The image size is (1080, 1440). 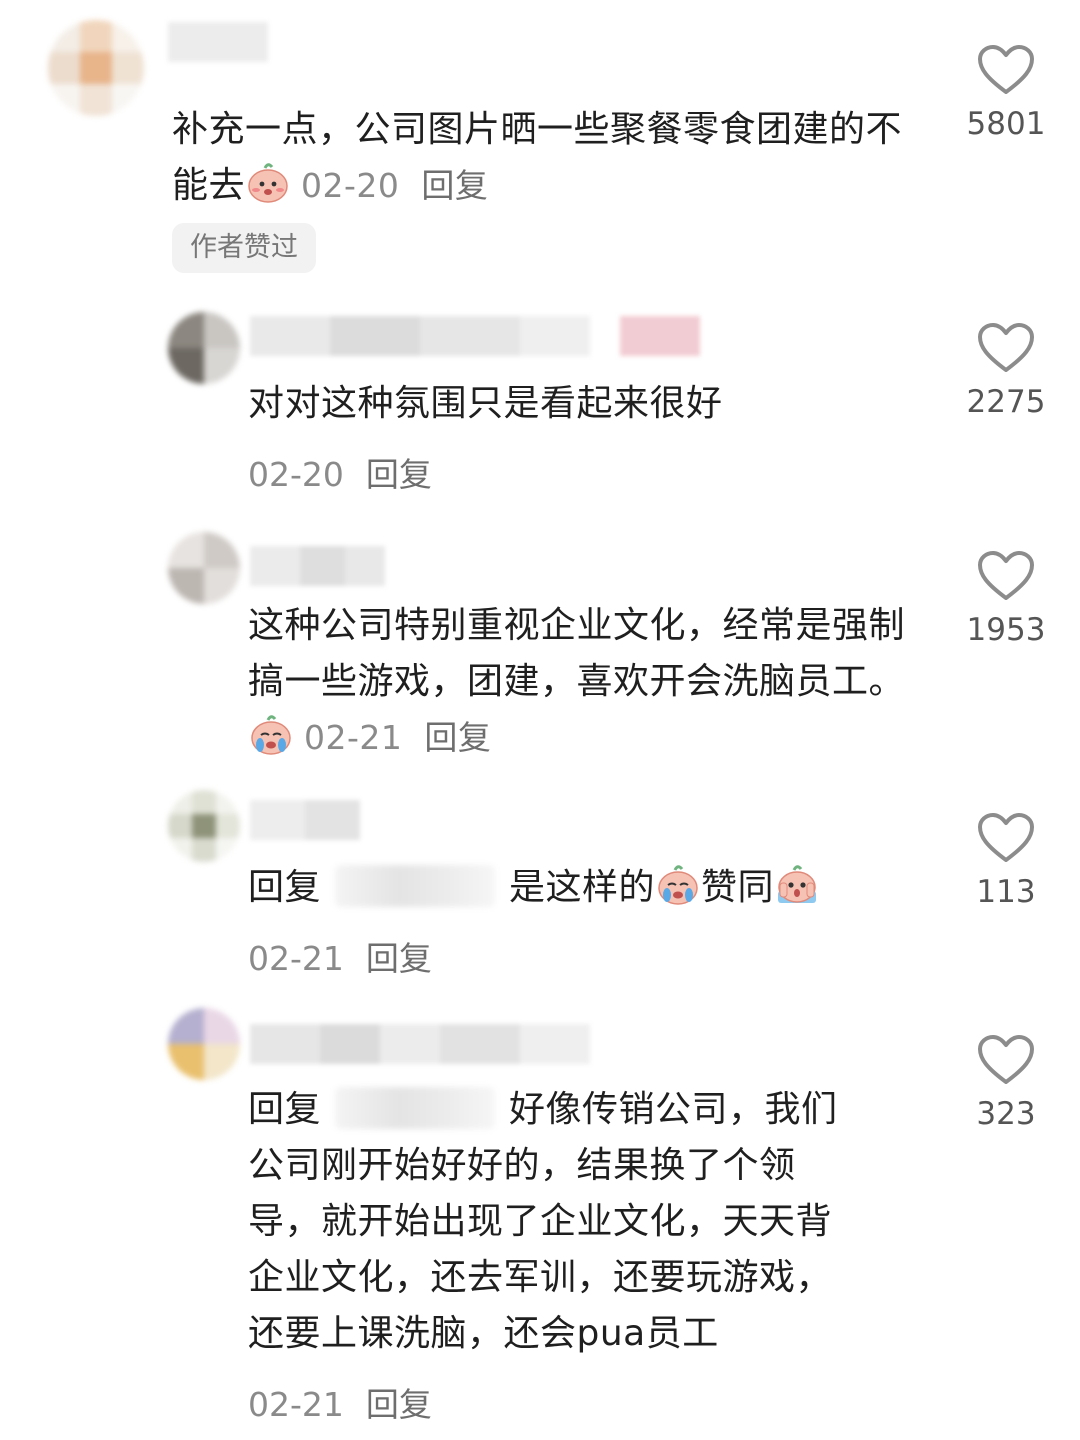 What do you see at coordinates (797, 884) in the screenshot?
I see `scared-bun-emoji` at bounding box center [797, 884].